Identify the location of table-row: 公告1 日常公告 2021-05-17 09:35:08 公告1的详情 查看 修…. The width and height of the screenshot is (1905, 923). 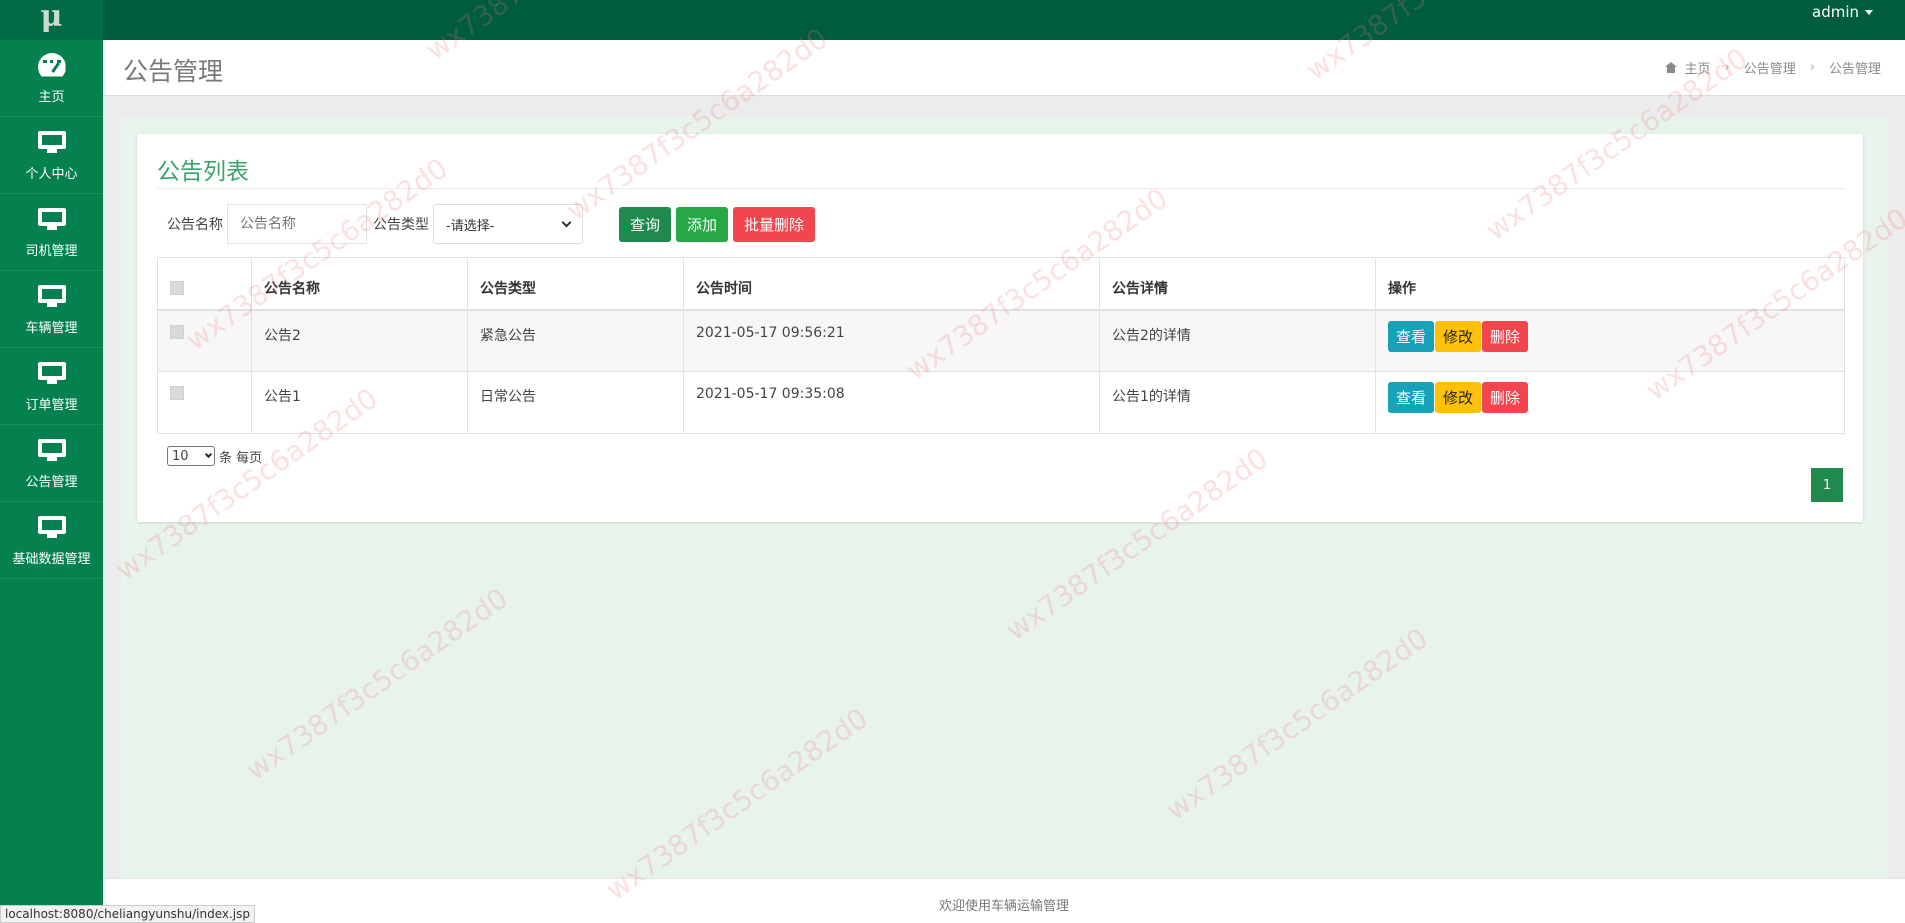
(1001, 402).